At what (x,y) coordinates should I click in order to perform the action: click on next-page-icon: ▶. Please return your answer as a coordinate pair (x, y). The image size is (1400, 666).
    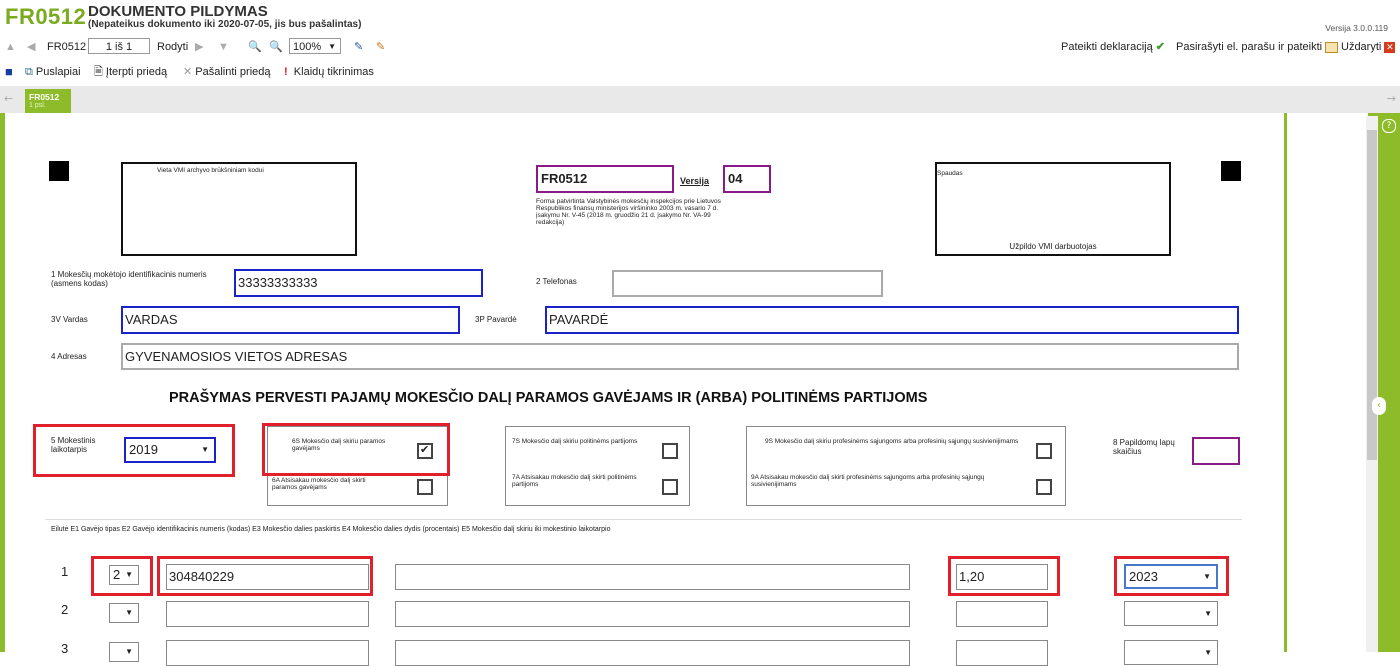
    Looking at the image, I should click on (199, 47).